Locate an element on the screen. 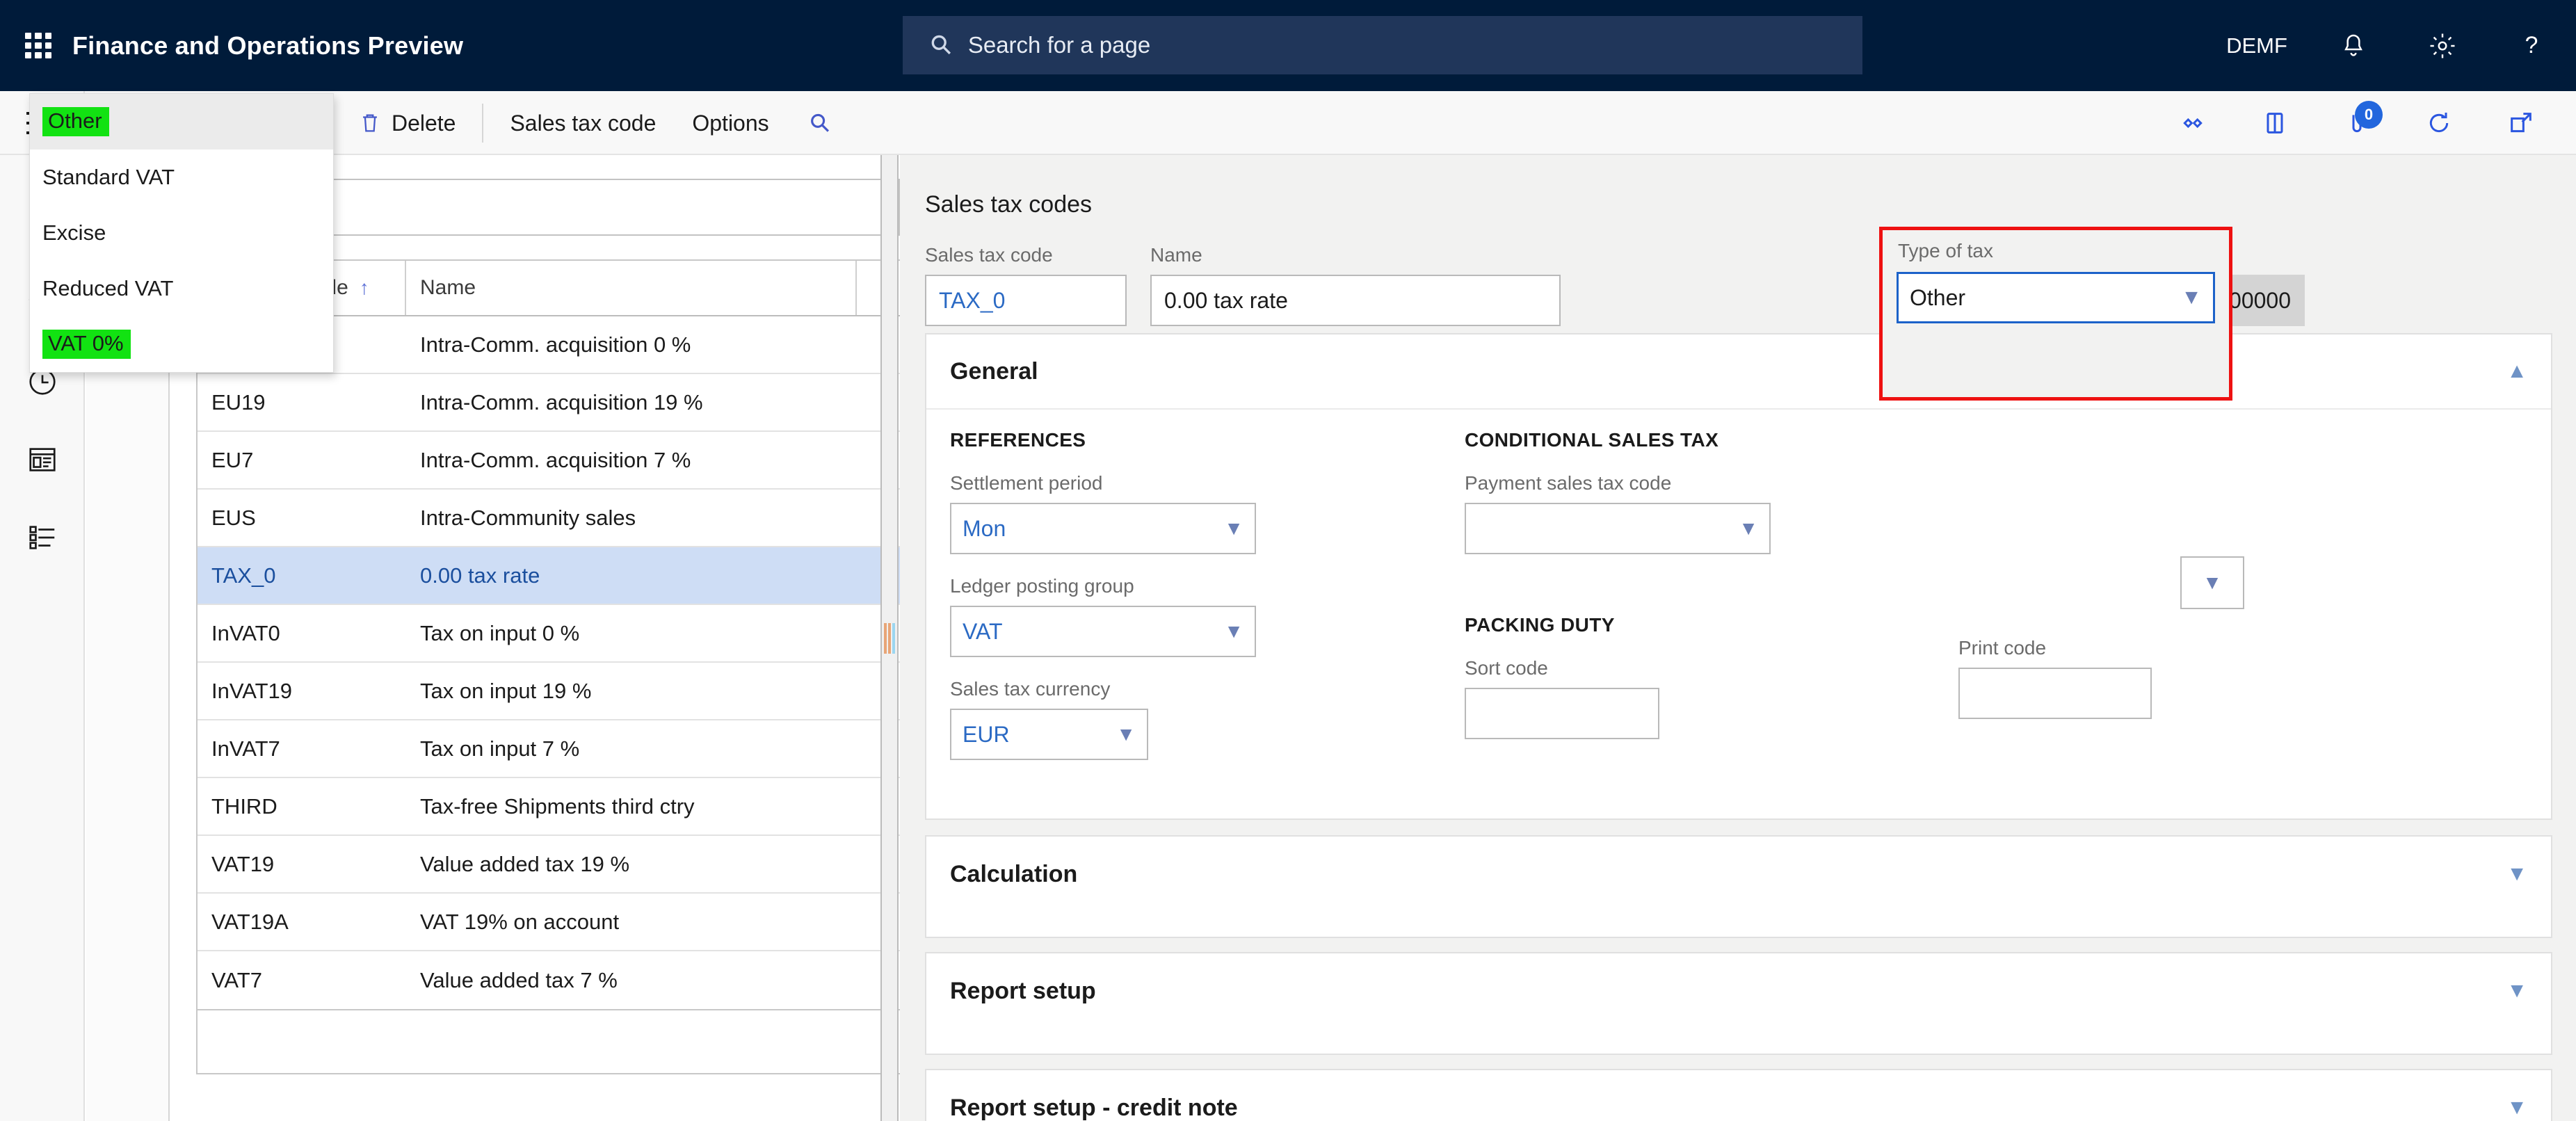  cell-sales-tax-code: VAT19A is located at coordinates (250, 921).